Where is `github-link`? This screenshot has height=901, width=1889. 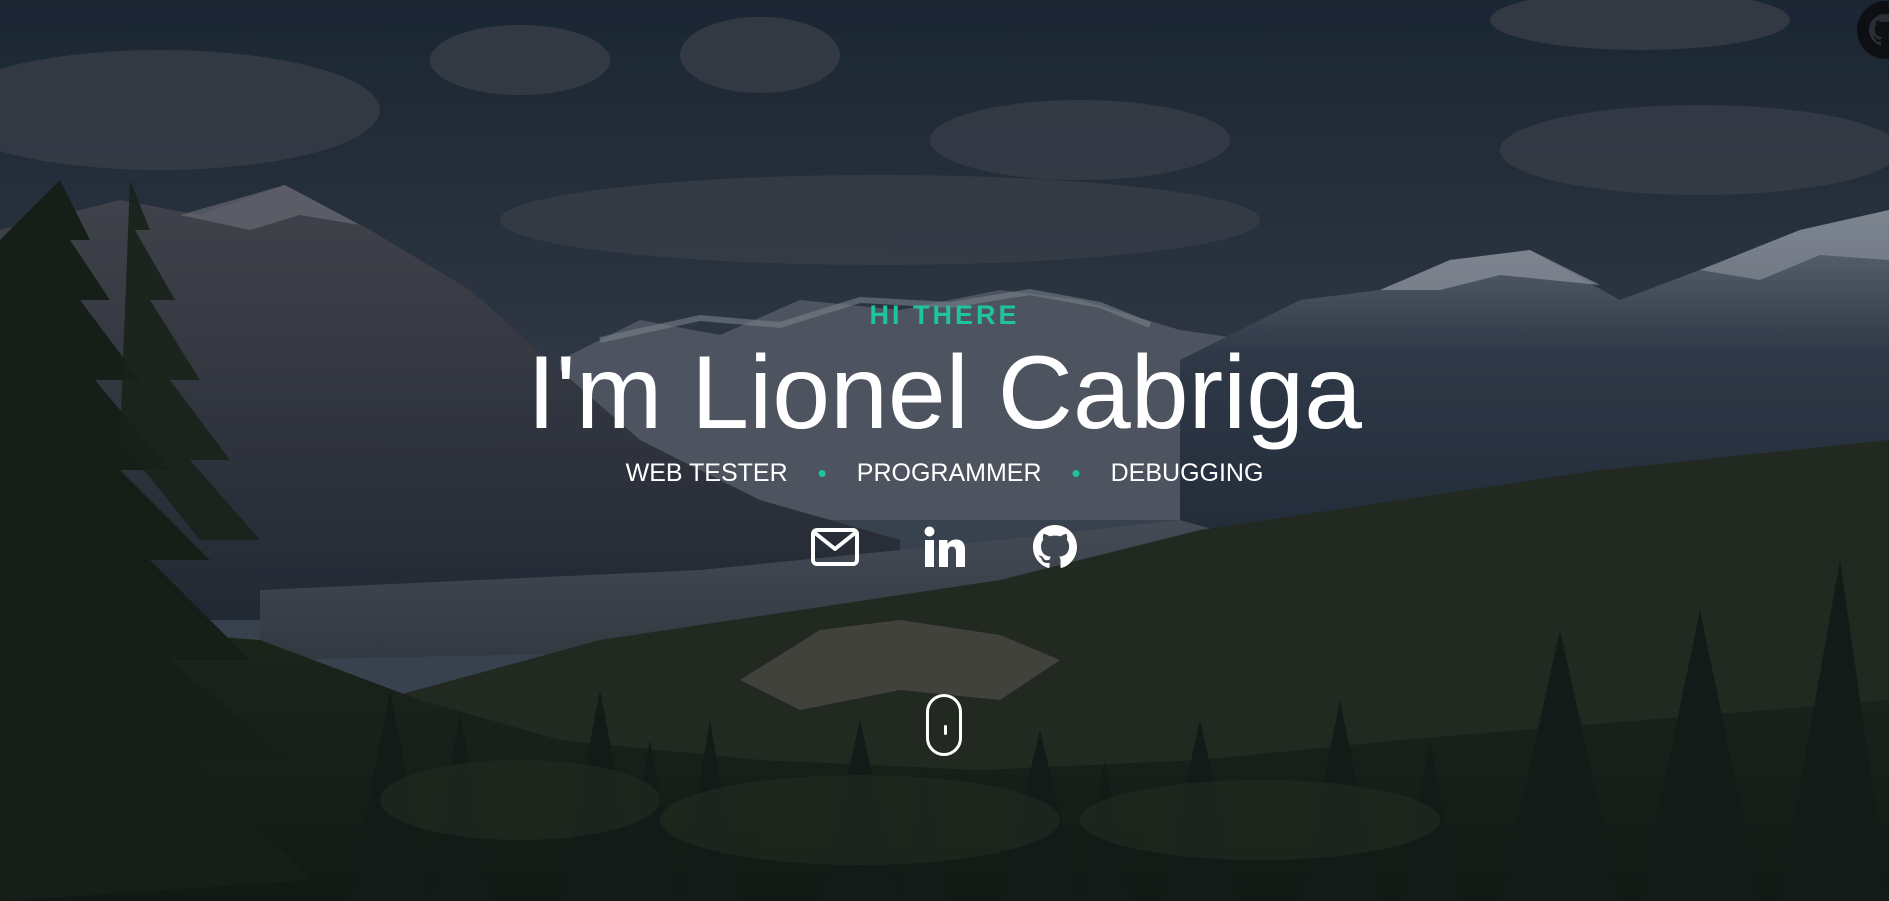 github-link is located at coordinates (1055, 547).